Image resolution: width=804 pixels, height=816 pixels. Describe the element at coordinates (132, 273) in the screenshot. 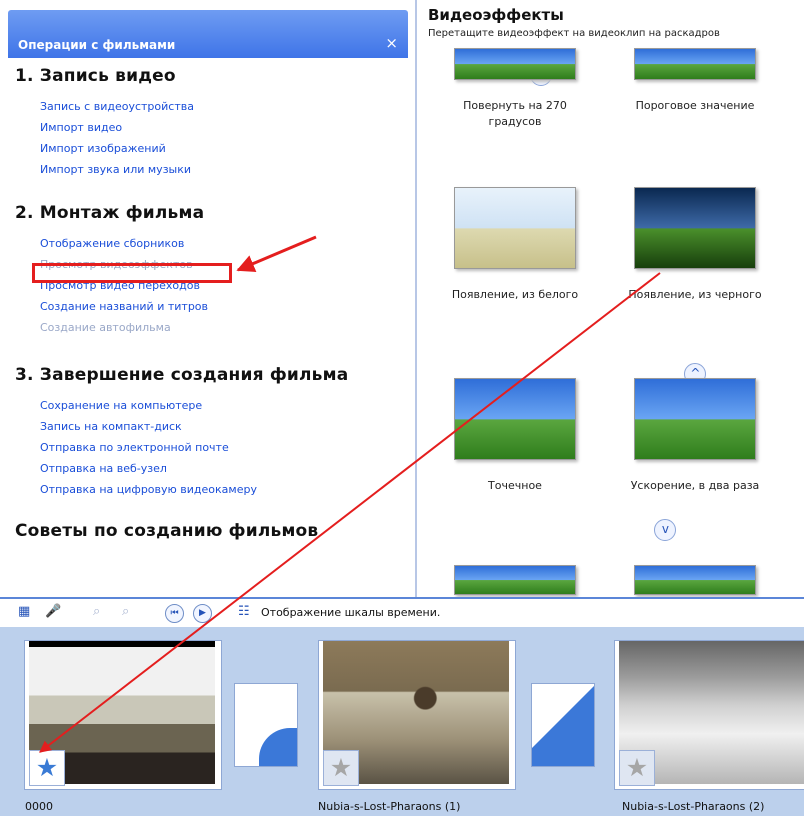

I see `video-effects-highlight` at that location.